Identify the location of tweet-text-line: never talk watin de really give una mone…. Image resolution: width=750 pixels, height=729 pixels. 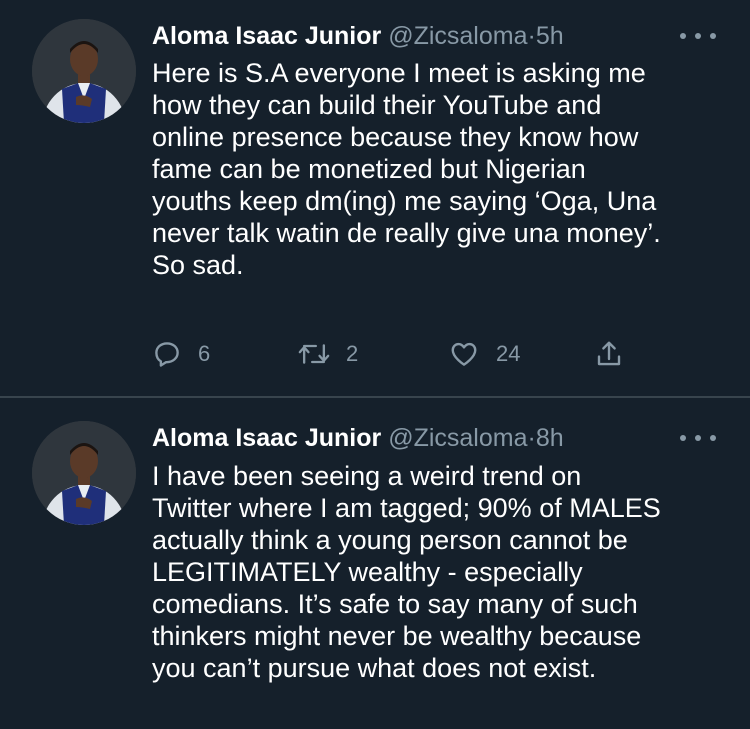
(406, 233).